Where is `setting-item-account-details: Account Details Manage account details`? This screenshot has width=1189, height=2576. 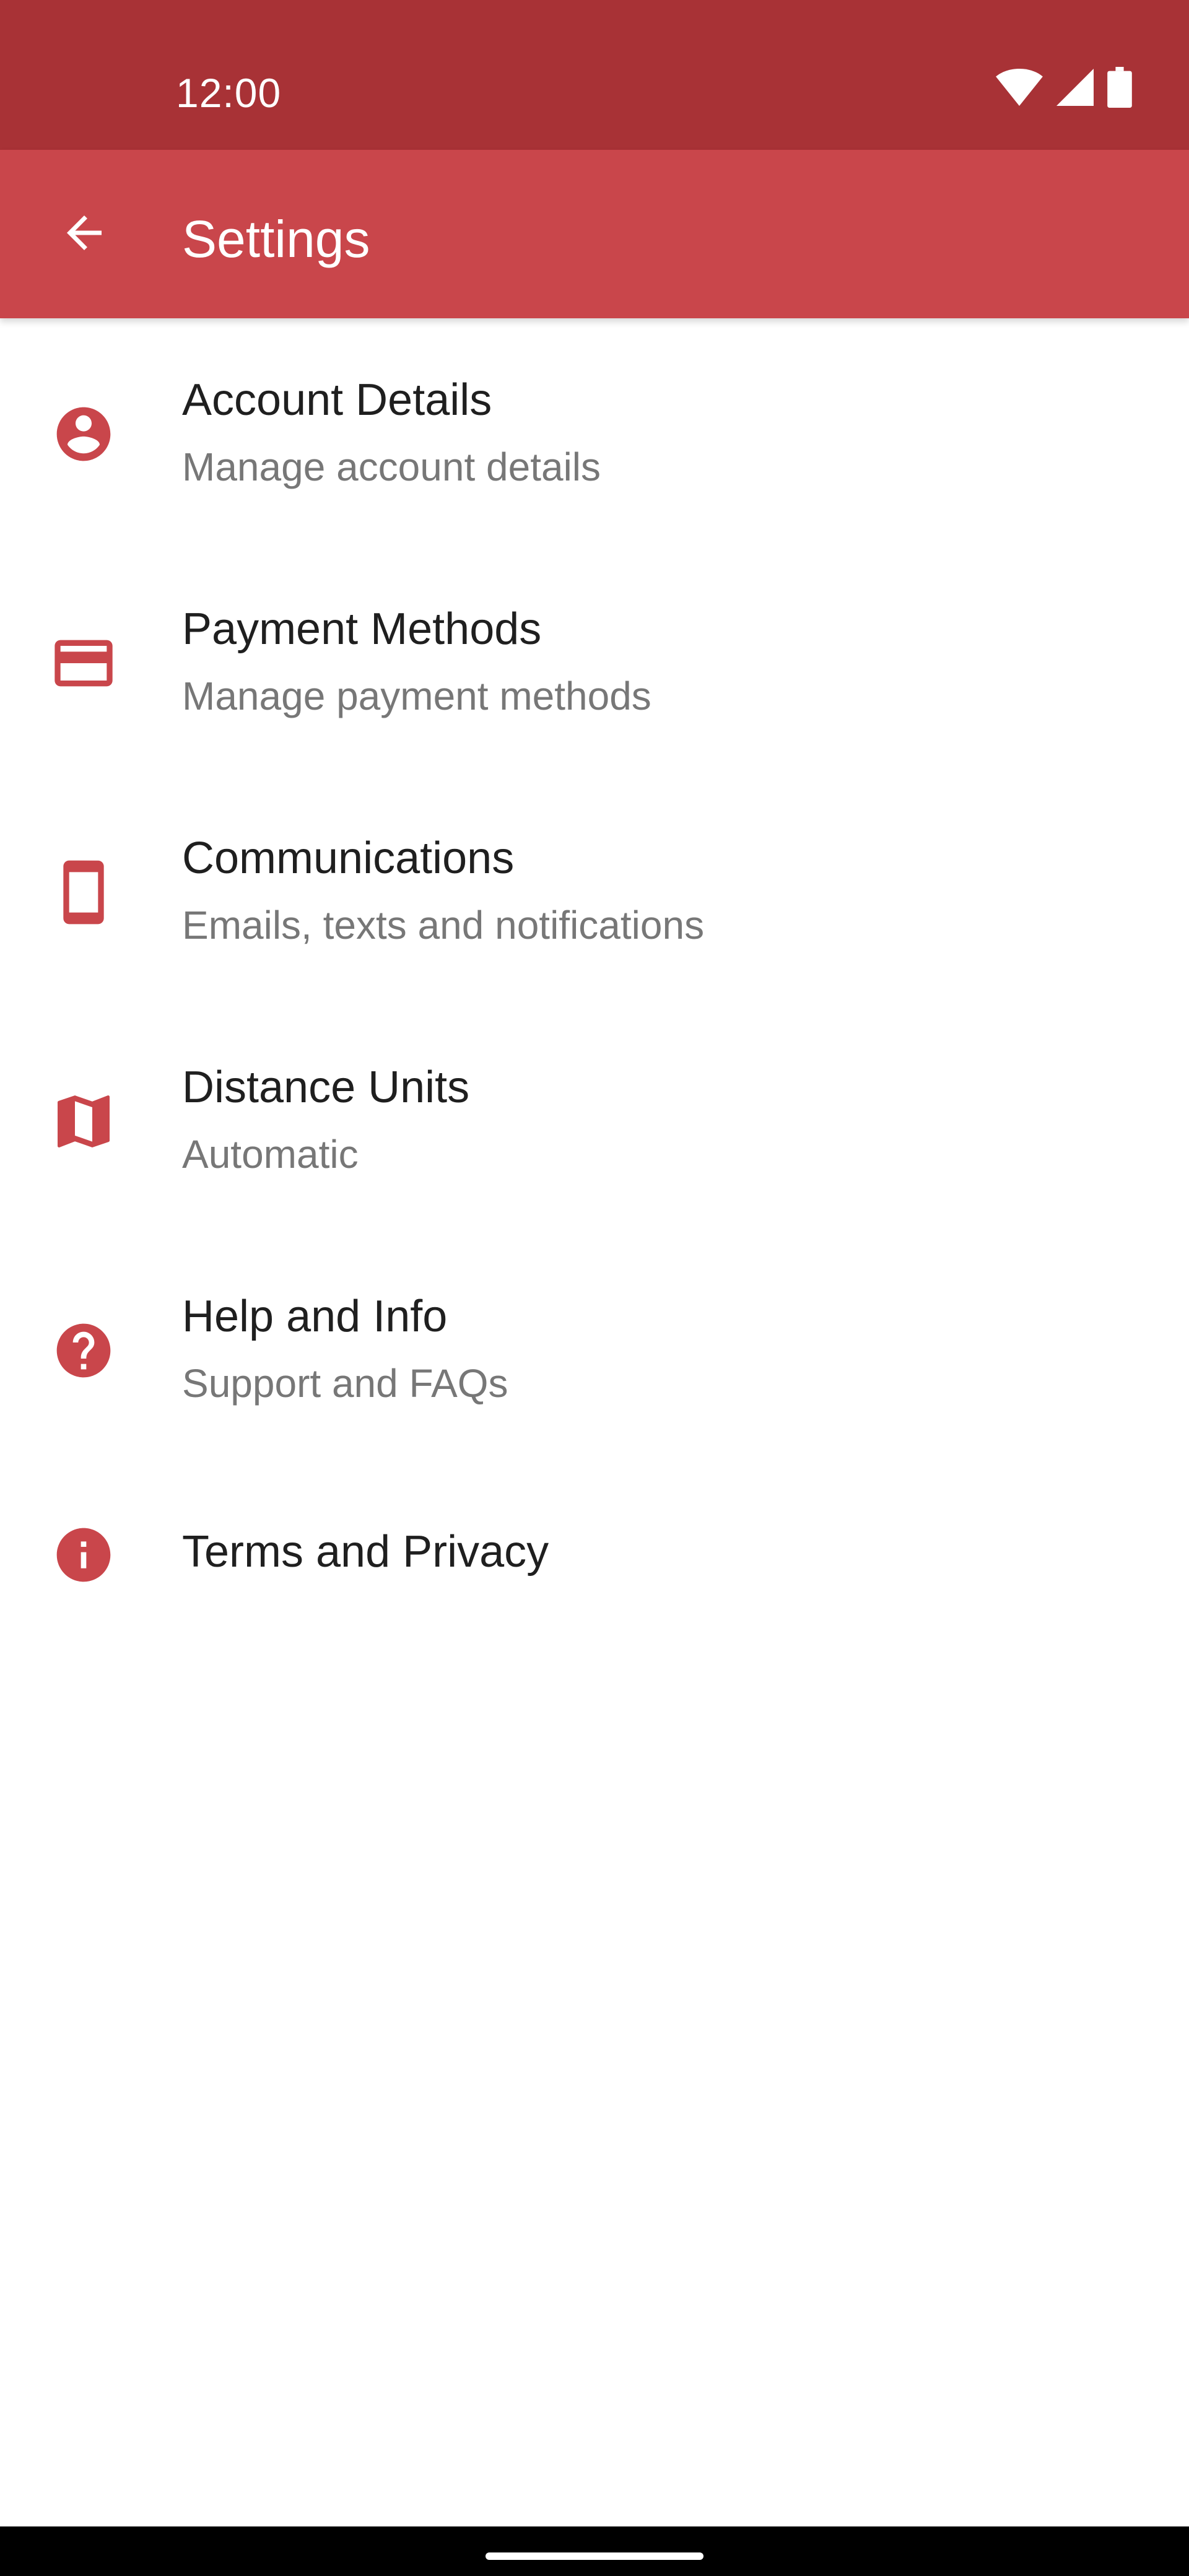 setting-item-account-details: Account Details Manage account details is located at coordinates (594, 432).